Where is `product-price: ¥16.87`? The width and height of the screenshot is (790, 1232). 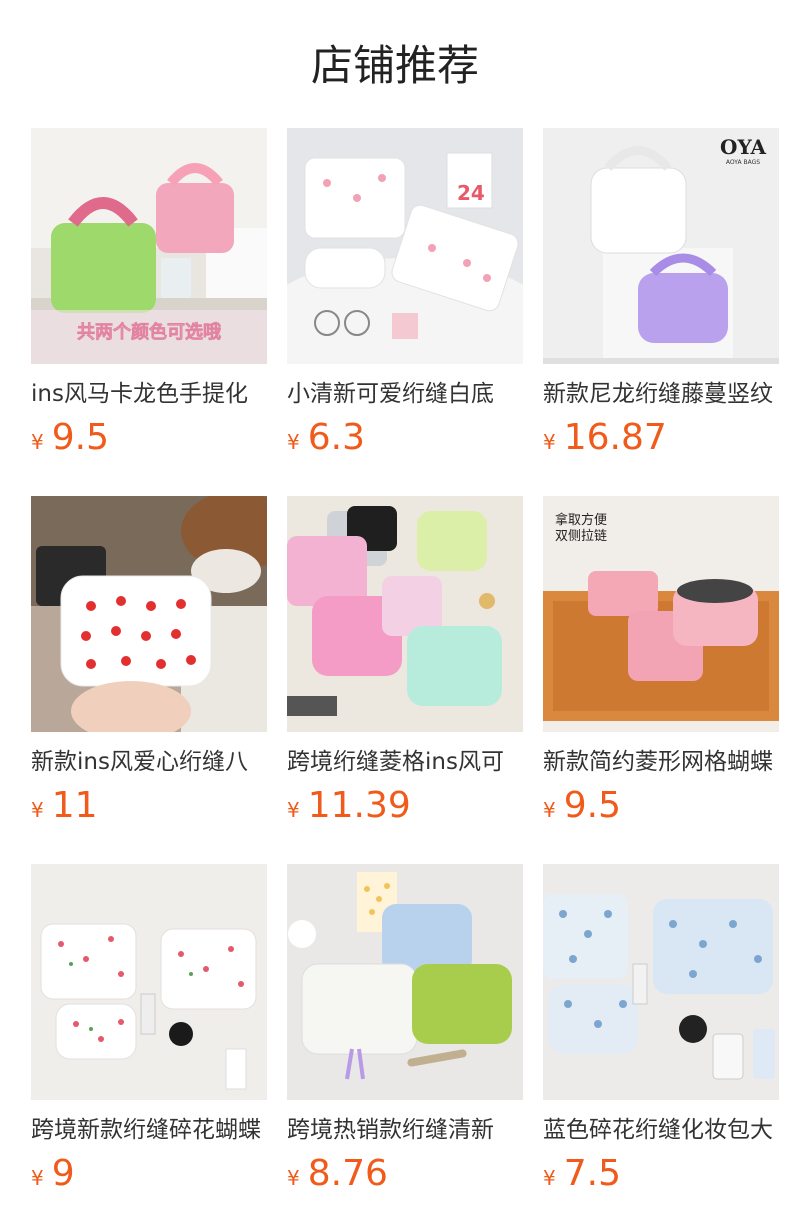 product-price: ¥16.87 is located at coordinates (605, 438).